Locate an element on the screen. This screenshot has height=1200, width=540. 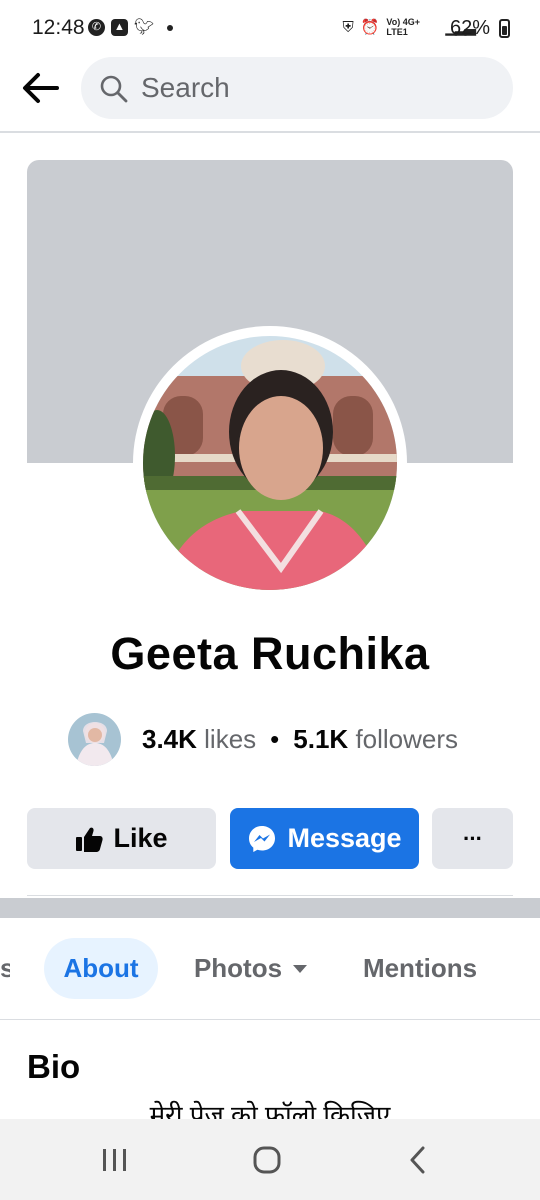
home-button is located at coordinates (267, 1160).